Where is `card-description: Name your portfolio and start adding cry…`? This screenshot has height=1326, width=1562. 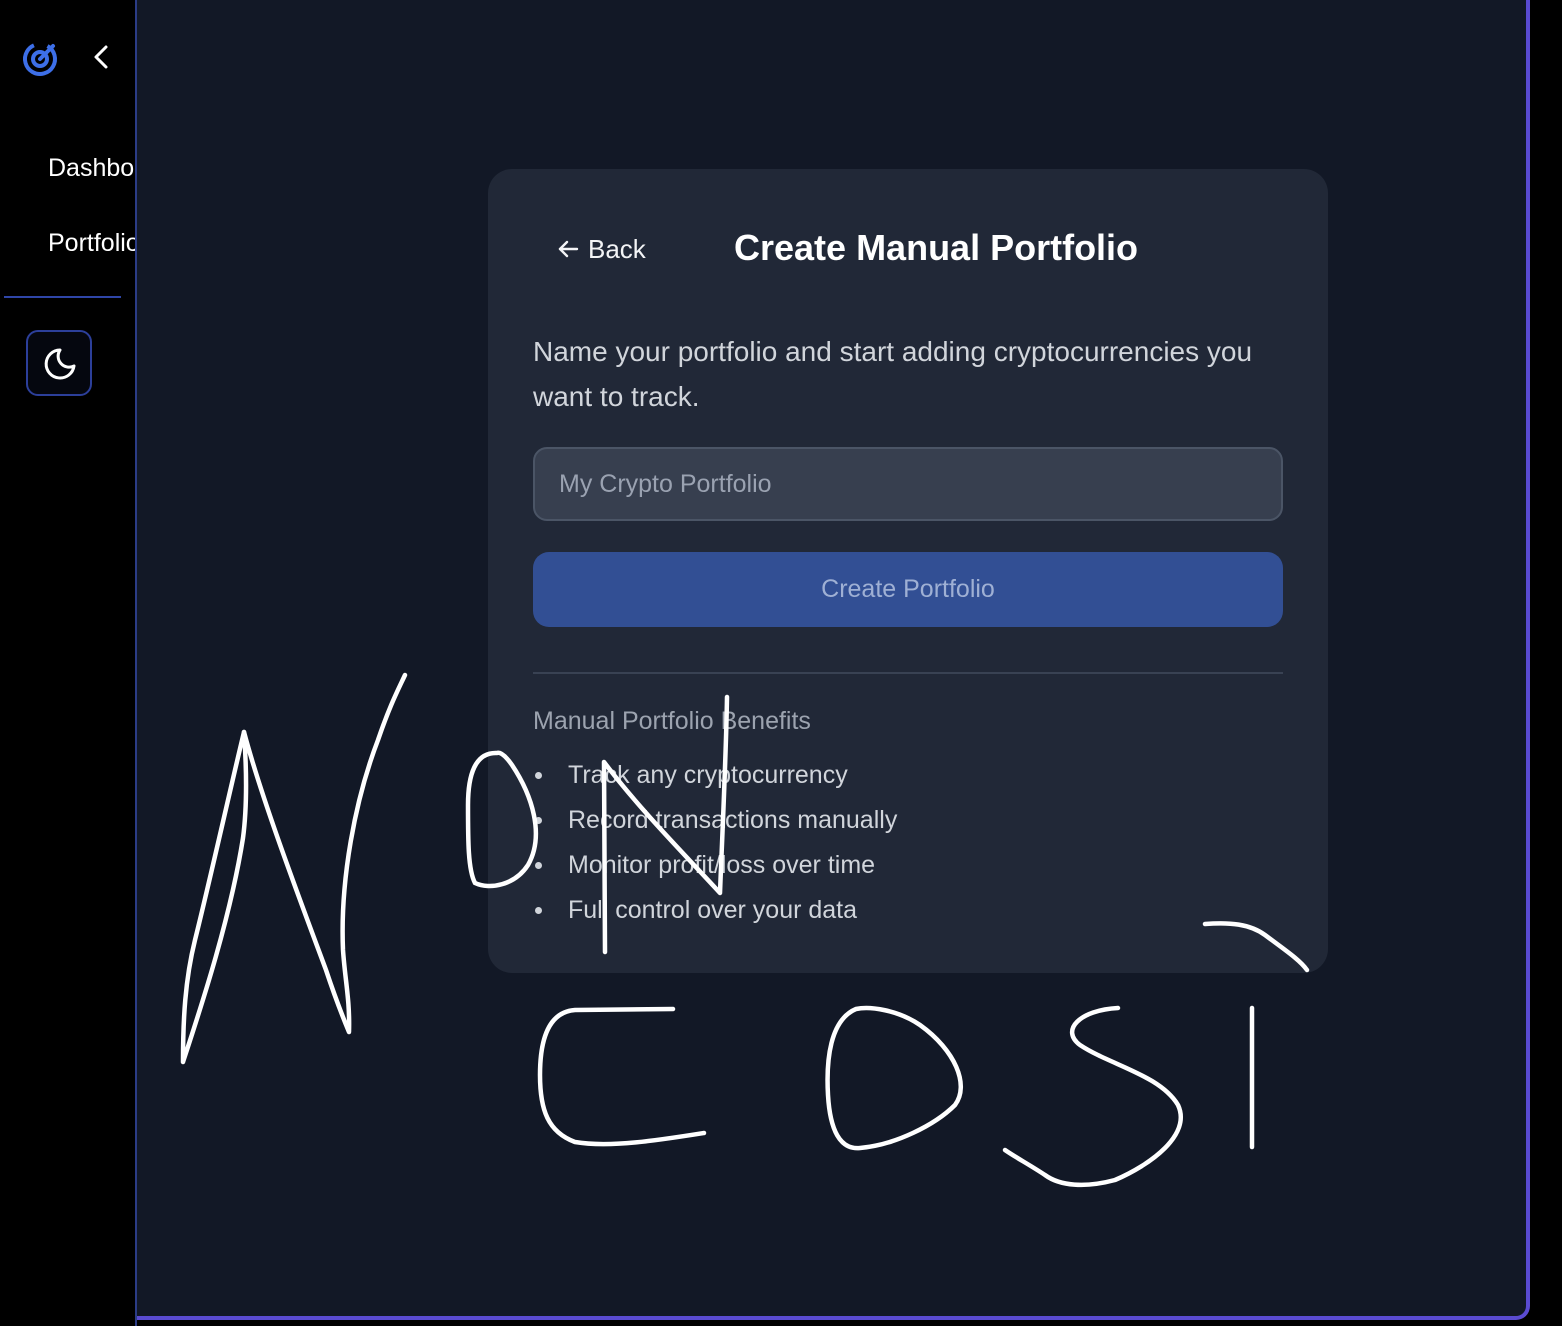
card-description: Name your portfolio and start adding cry… is located at coordinates (893, 374).